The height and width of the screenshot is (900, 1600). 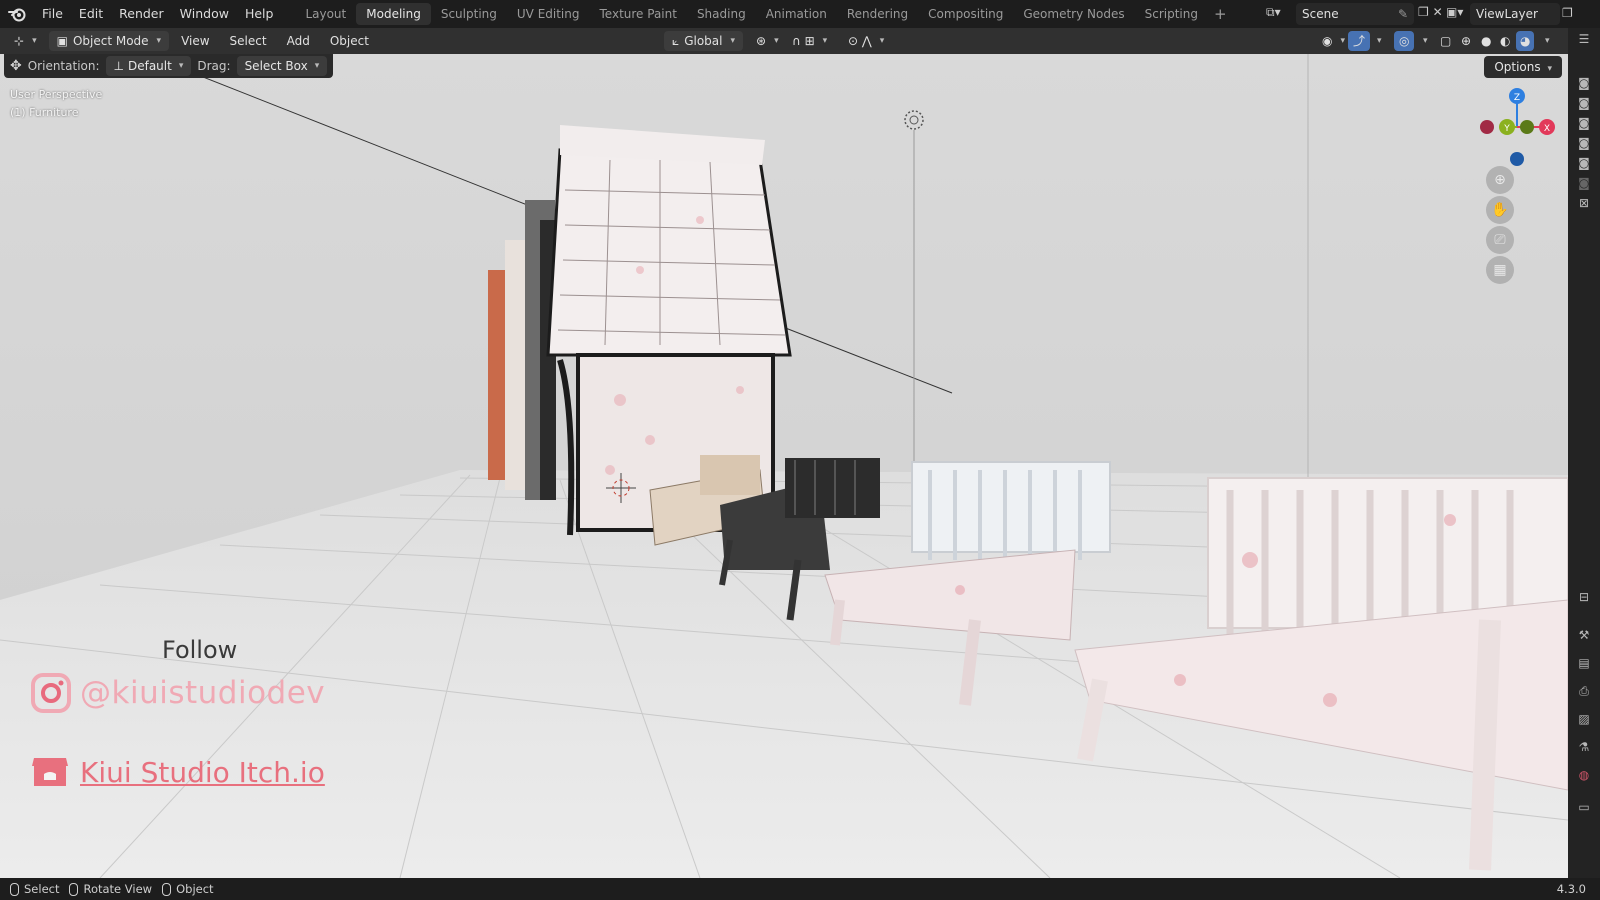 I want to click on tab-geometry-nodes: Geometry Nodes, so click(x=1073, y=14).